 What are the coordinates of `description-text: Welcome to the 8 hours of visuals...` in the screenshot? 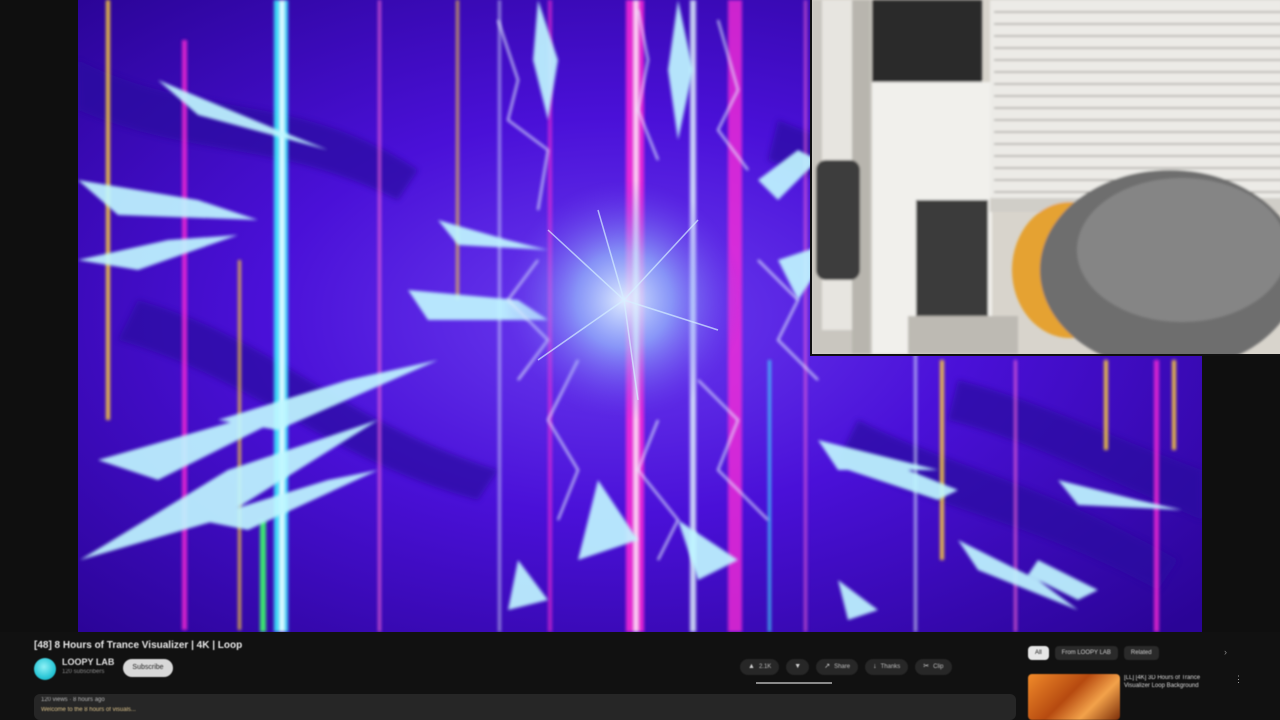 It's located at (88, 710).